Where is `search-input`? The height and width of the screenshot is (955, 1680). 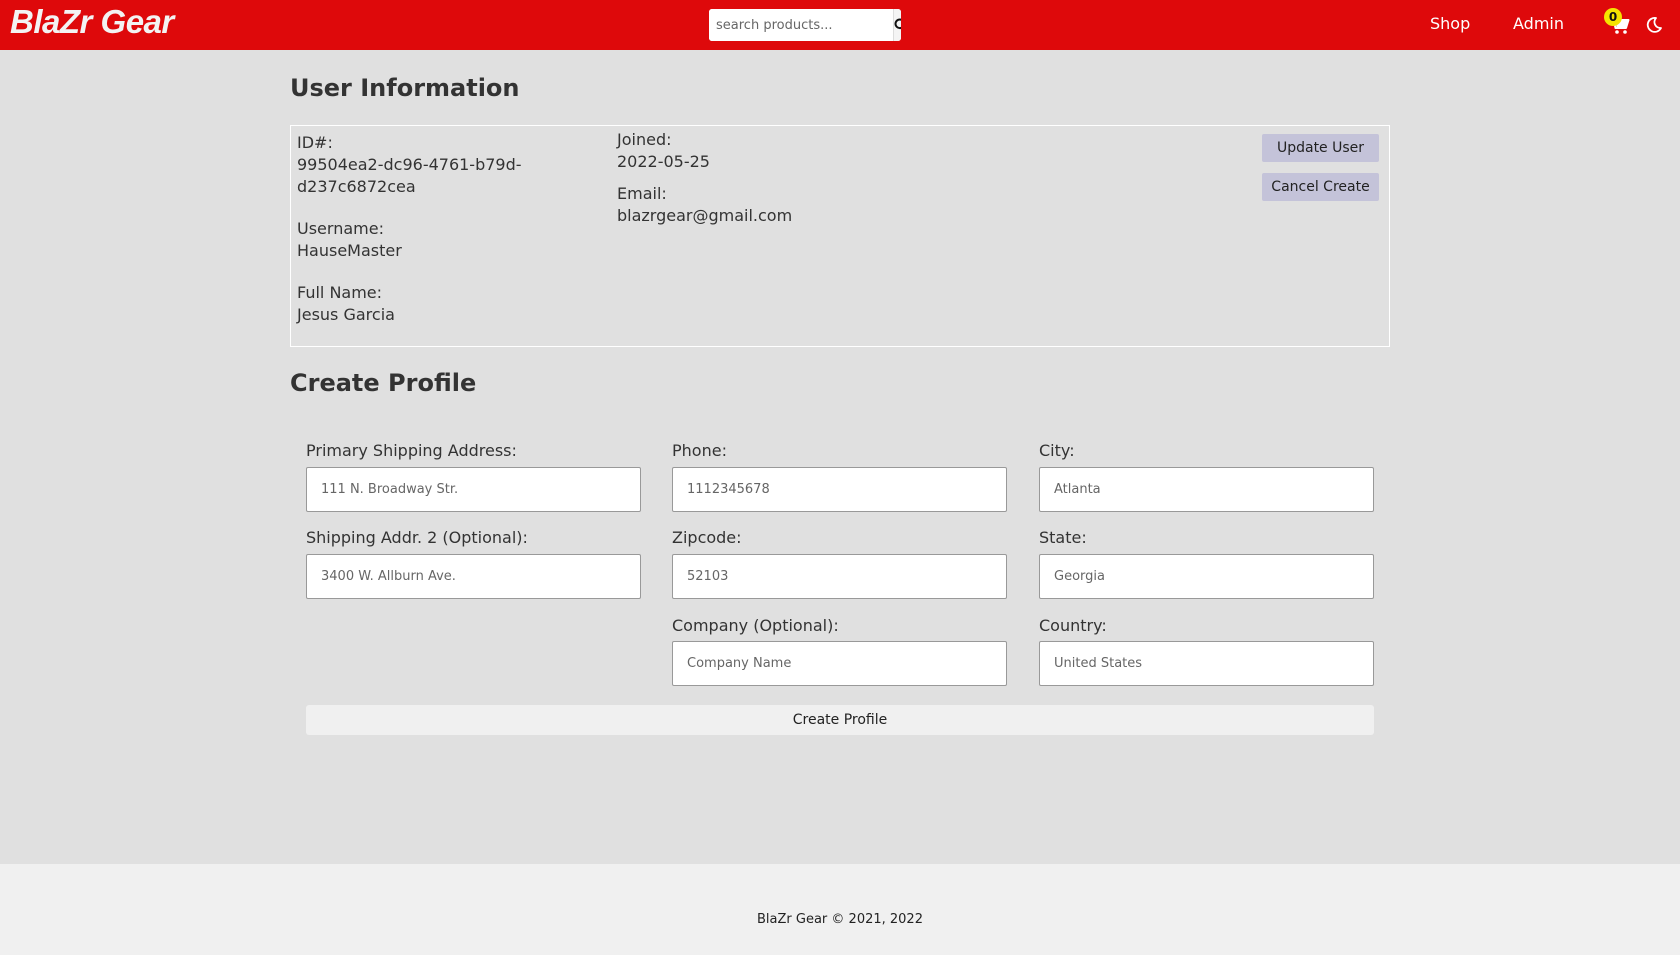 search-input is located at coordinates (801, 25).